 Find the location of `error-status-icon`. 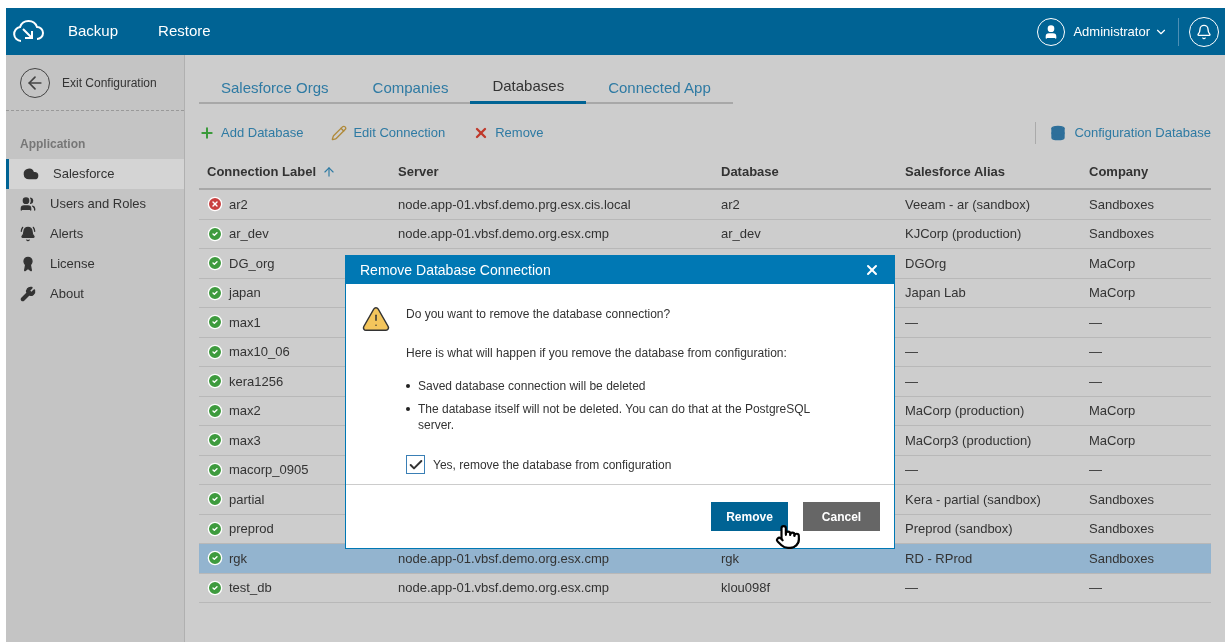

error-status-icon is located at coordinates (215, 204).